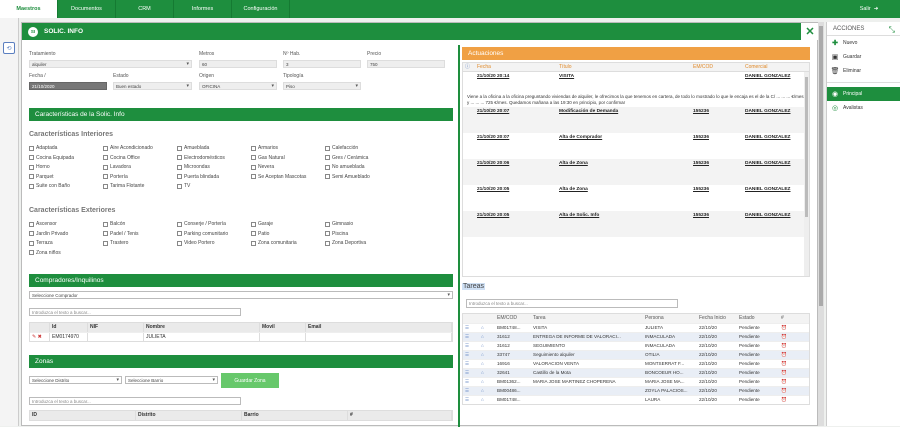  What do you see at coordinates (346, 158) in the screenshot?
I see `checkbox-int: Gres / Cerámica` at bounding box center [346, 158].